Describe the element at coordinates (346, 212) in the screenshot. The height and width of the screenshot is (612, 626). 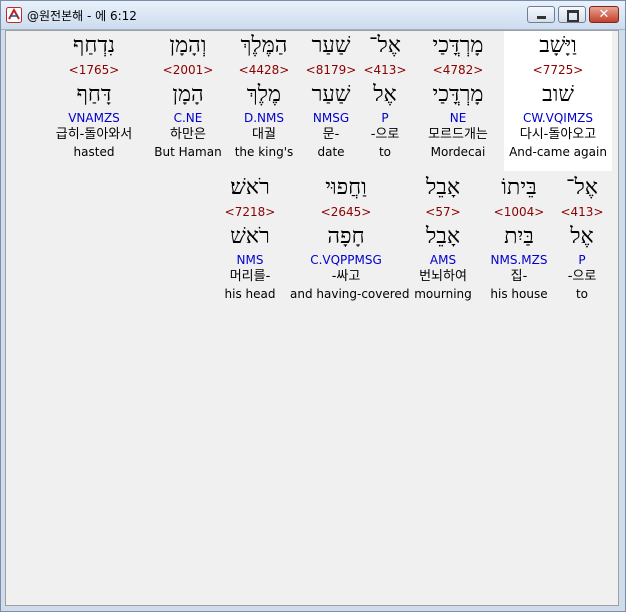
I see `strong-number: <2645>` at that location.